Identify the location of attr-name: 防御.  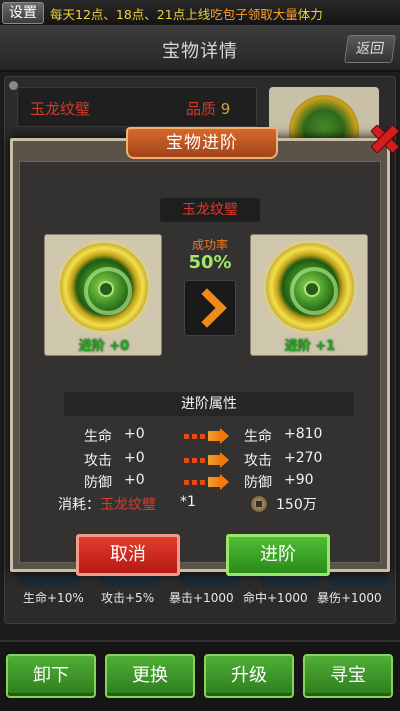
(98, 483).